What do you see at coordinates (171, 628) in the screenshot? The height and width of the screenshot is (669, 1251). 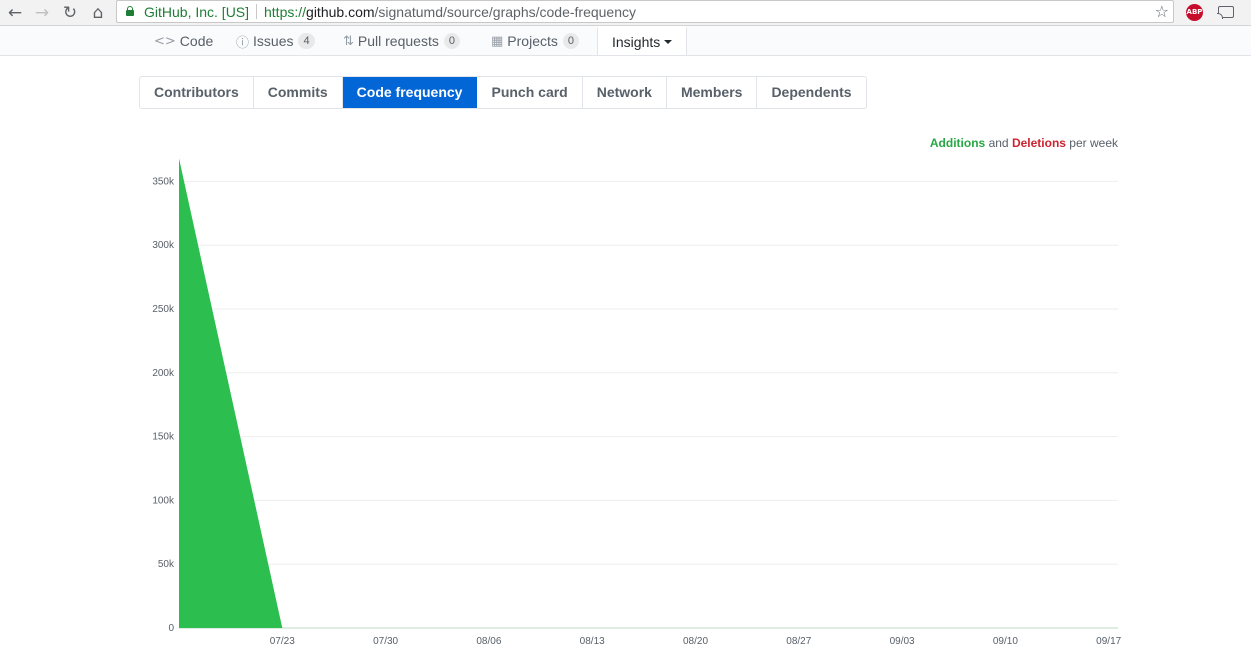 I see `y-tick-label: 0` at bounding box center [171, 628].